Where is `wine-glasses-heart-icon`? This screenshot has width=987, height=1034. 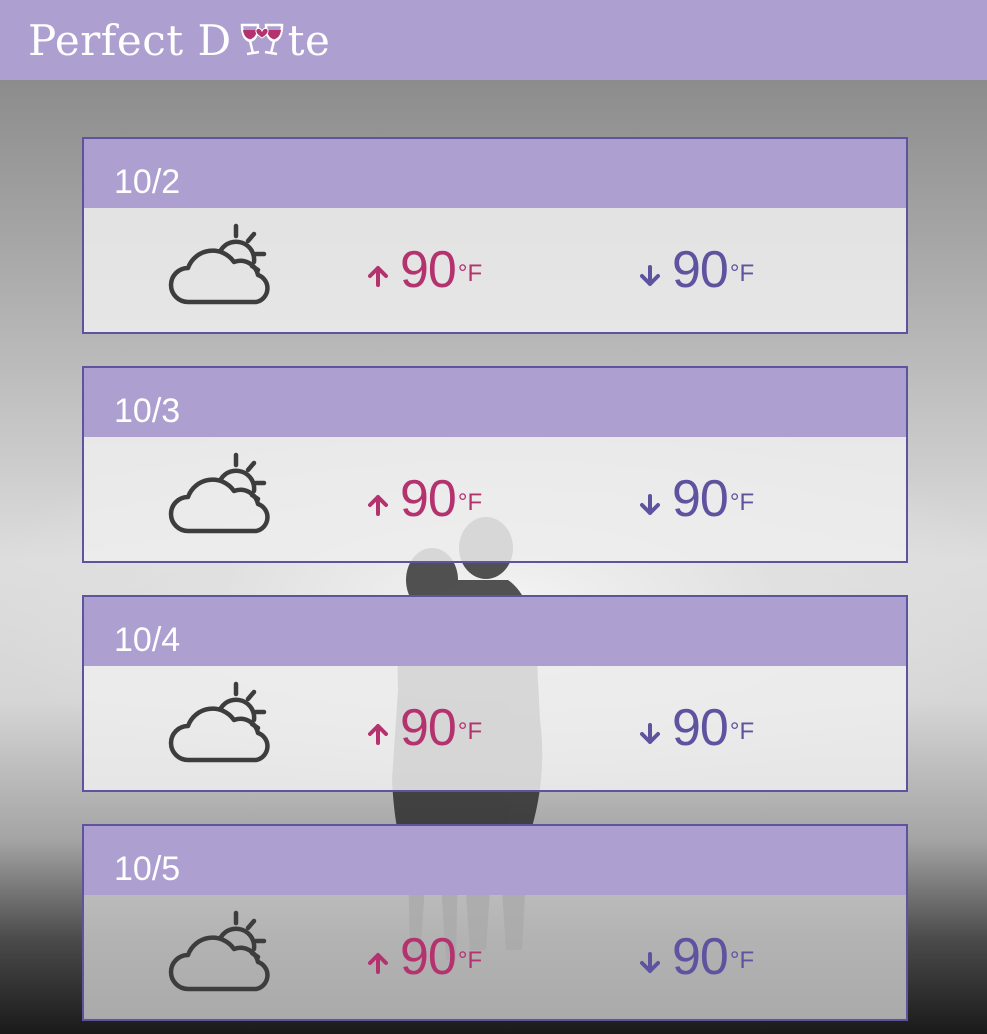 wine-glasses-heart-icon is located at coordinates (261, 39).